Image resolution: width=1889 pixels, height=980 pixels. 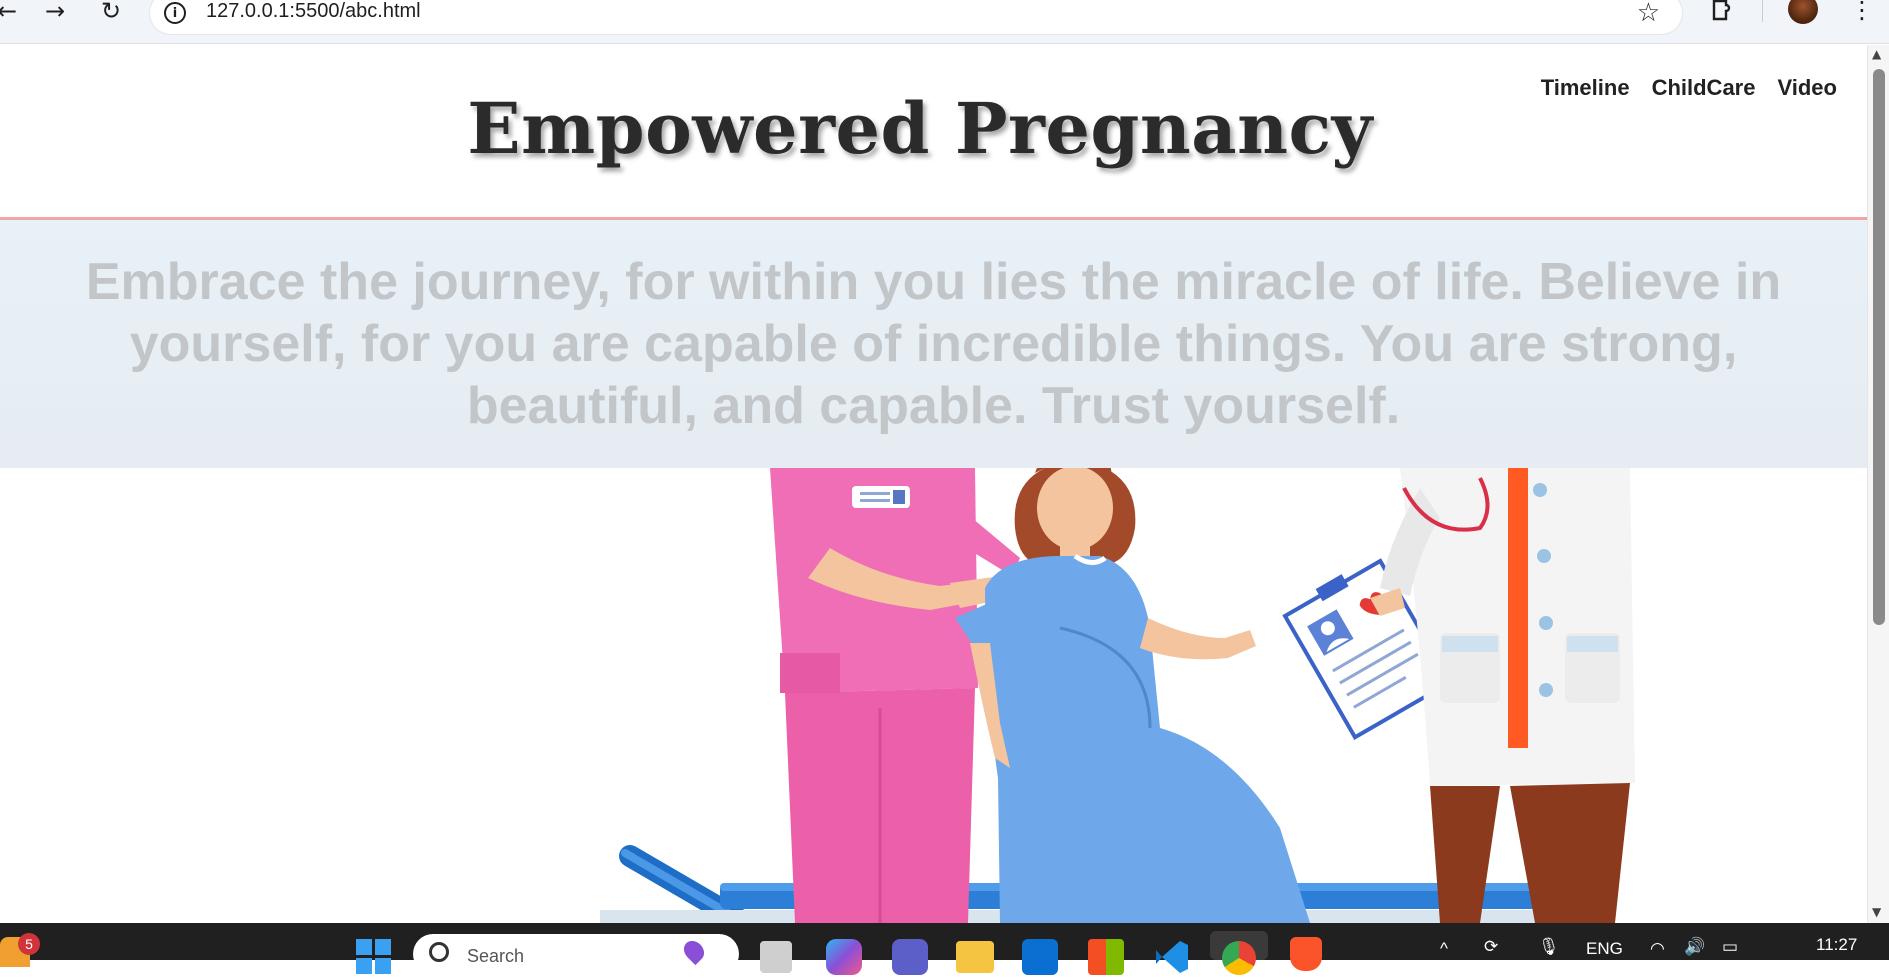 What do you see at coordinates (776, 957) in the screenshot?
I see `task-view-icon` at bounding box center [776, 957].